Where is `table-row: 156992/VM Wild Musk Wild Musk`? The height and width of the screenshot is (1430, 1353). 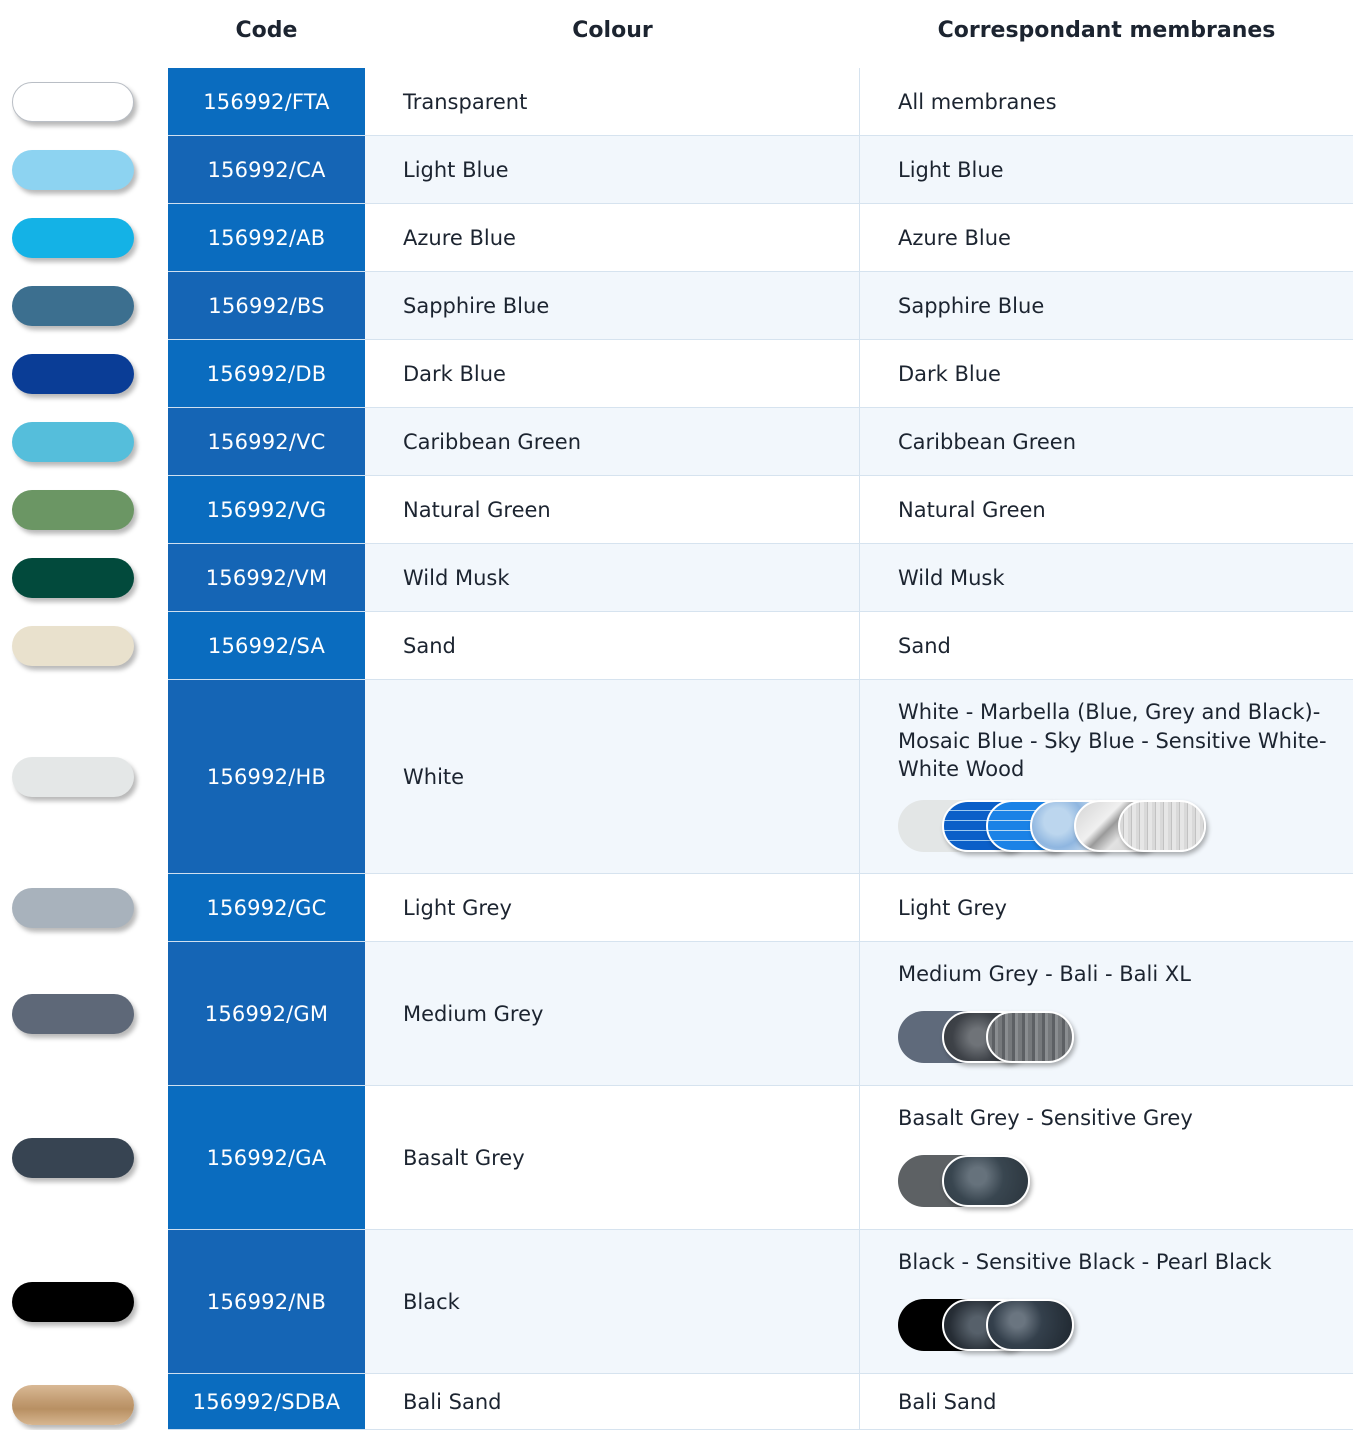 table-row: 156992/VM Wild Musk Wild Musk is located at coordinates (676, 578).